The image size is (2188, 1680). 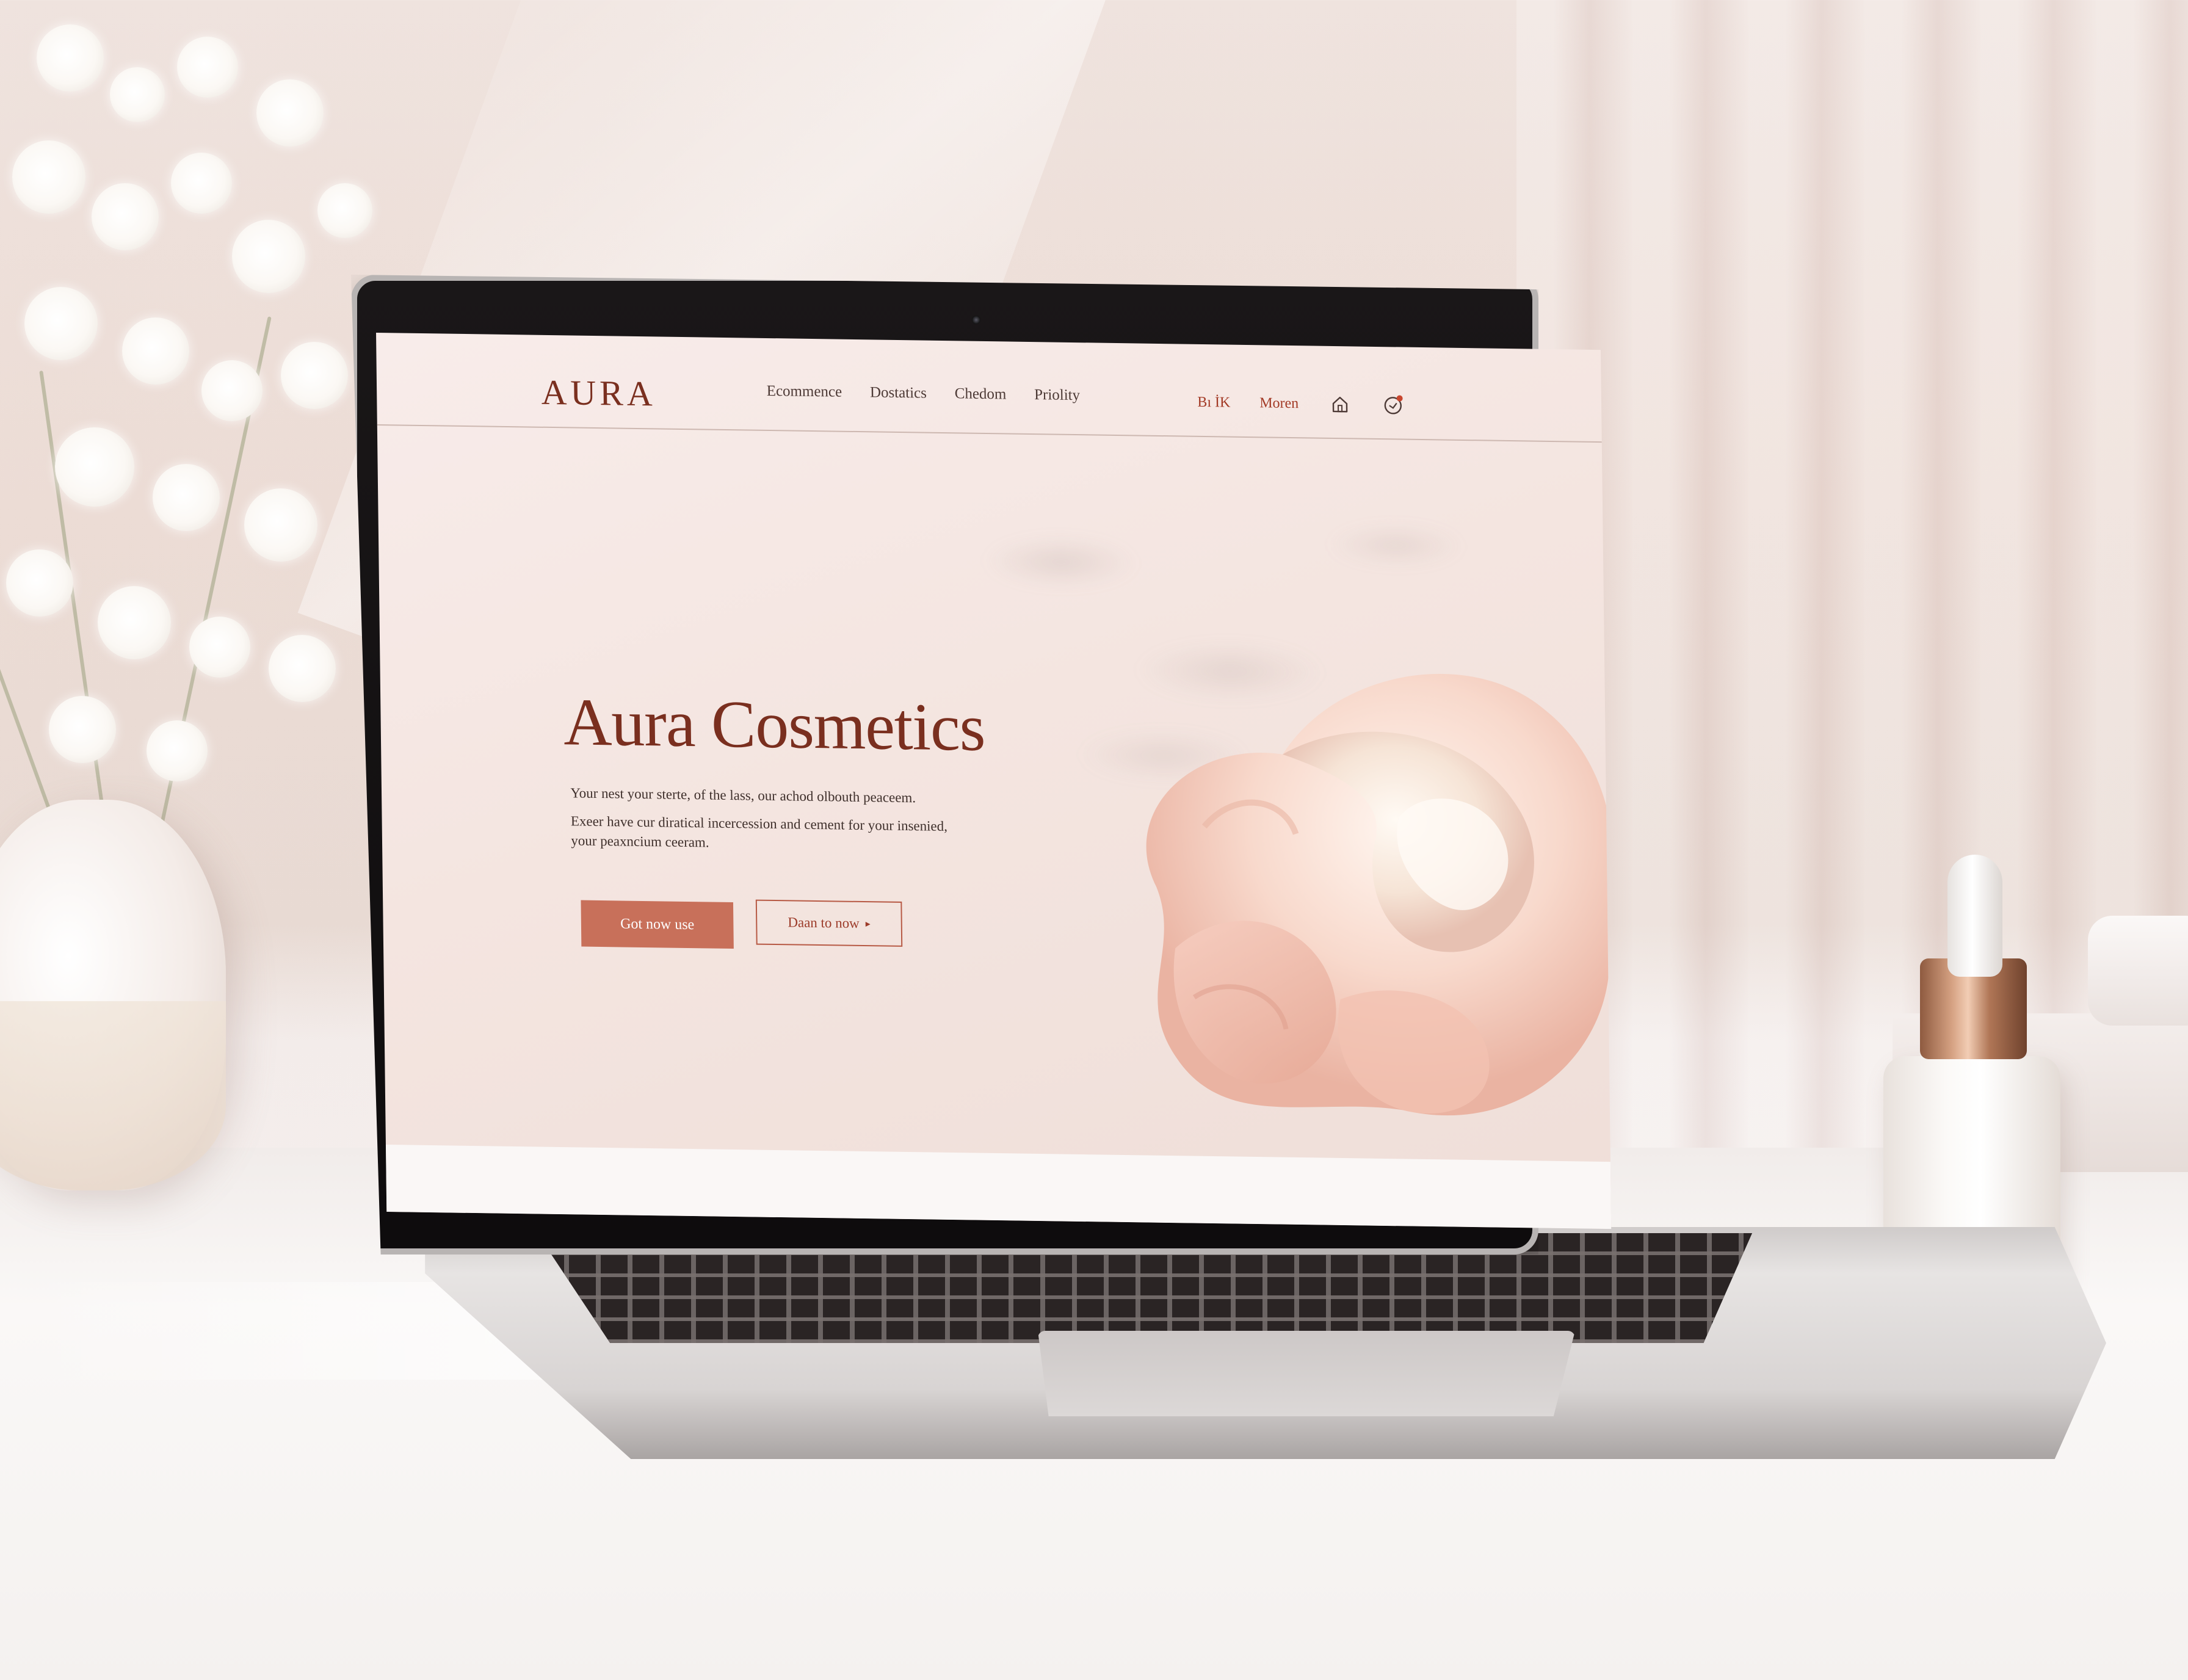 I want to click on brand-logo: AURA, so click(x=598, y=393).